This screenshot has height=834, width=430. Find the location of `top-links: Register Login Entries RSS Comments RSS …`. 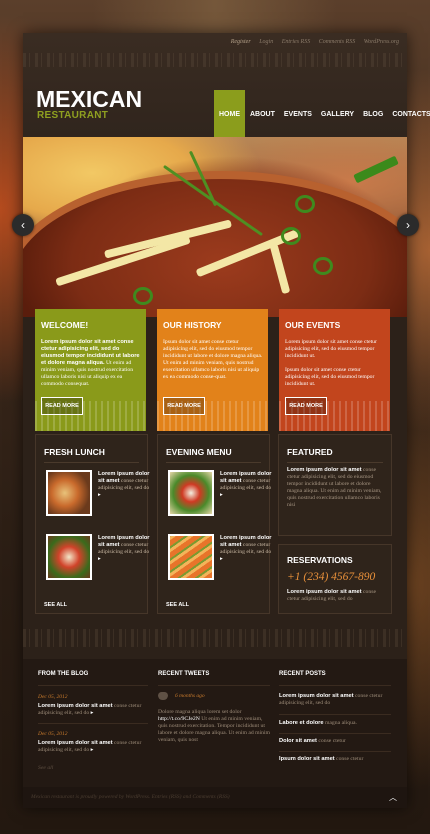

top-links: Register Login Entries RSS Comments RSS … is located at coordinates (311, 42).